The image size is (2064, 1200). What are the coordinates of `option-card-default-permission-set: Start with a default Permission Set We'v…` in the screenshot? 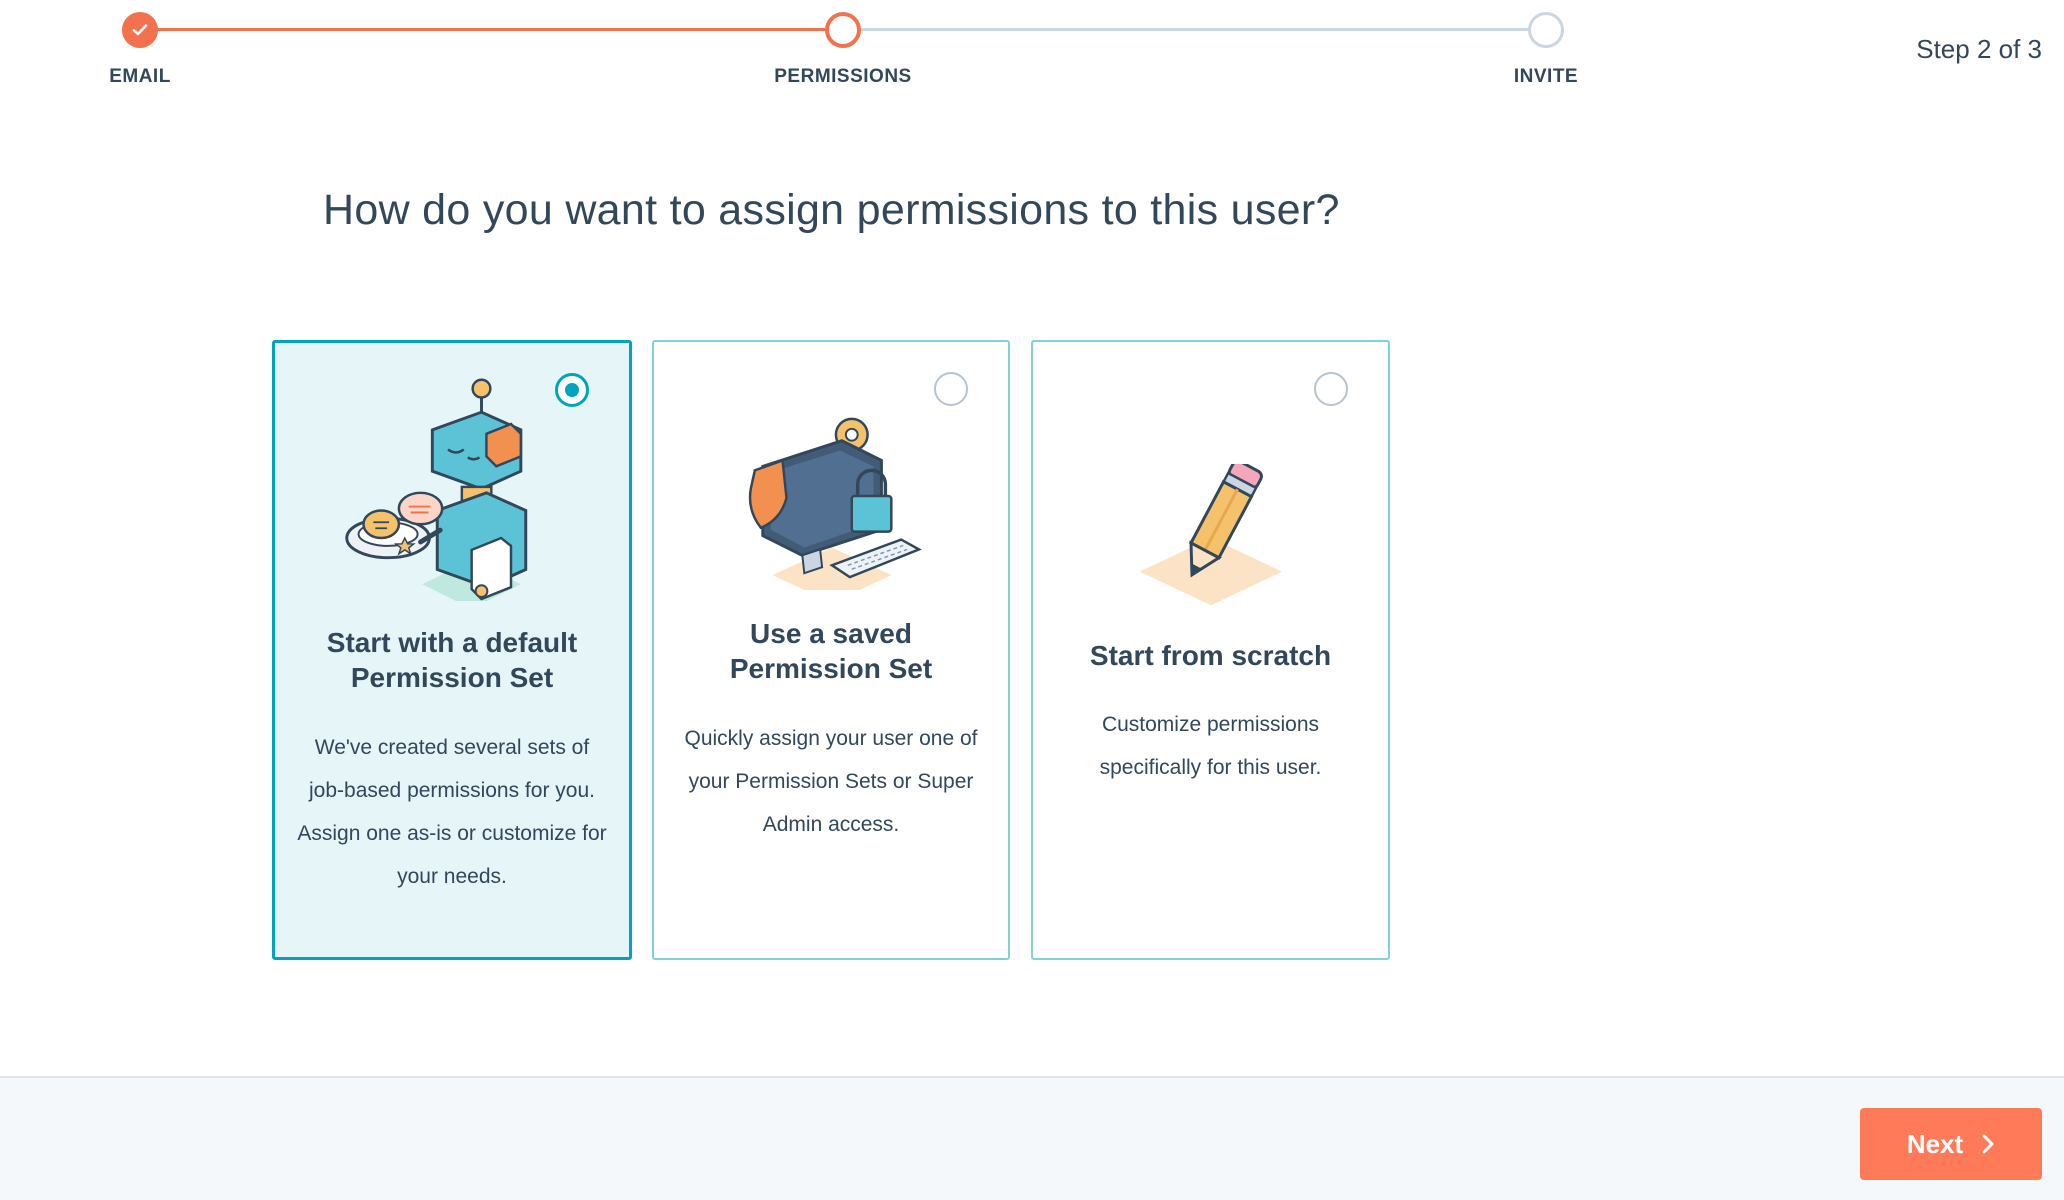 It's located at (452, 650).